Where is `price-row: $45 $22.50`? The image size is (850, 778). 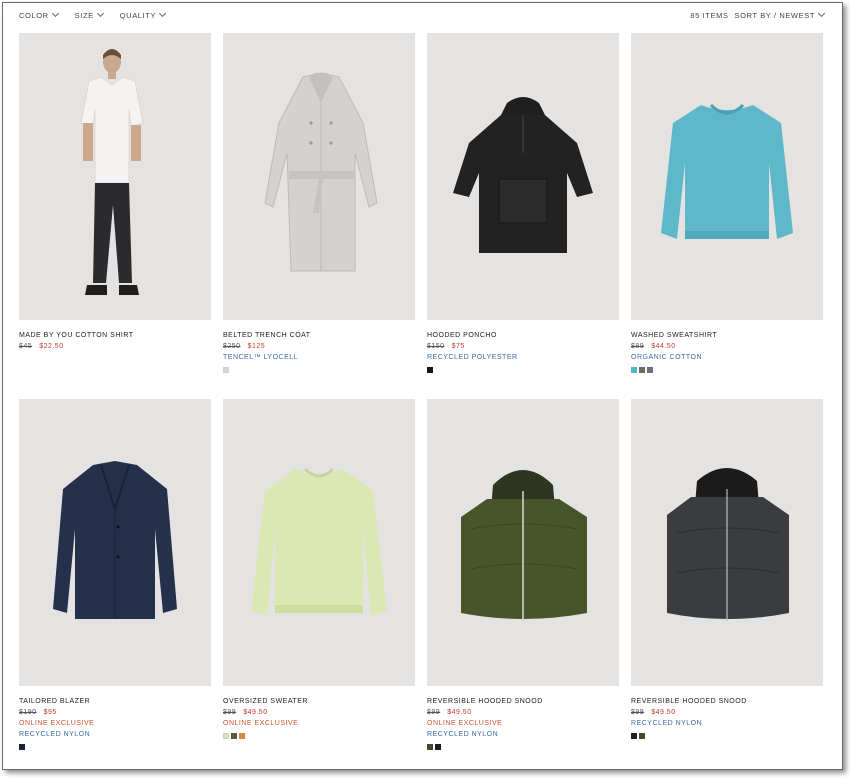
price-row: $45 $22.50 is located at coordinates (115, 346).